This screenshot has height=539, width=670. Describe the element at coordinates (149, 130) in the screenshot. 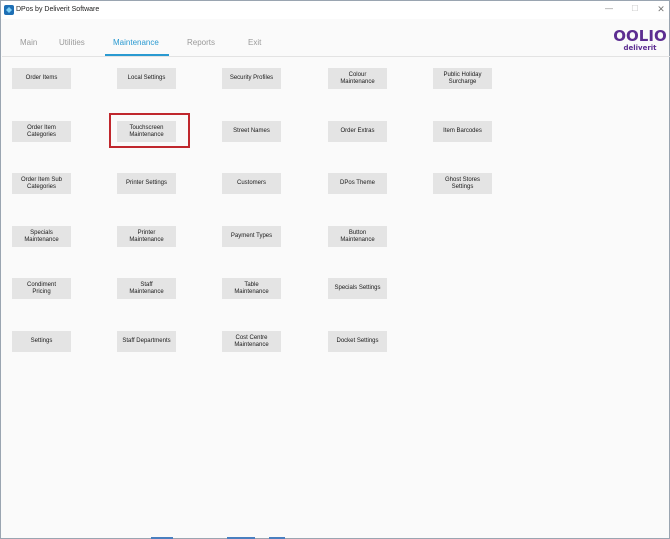

I see `highlight-annotation` at that location.